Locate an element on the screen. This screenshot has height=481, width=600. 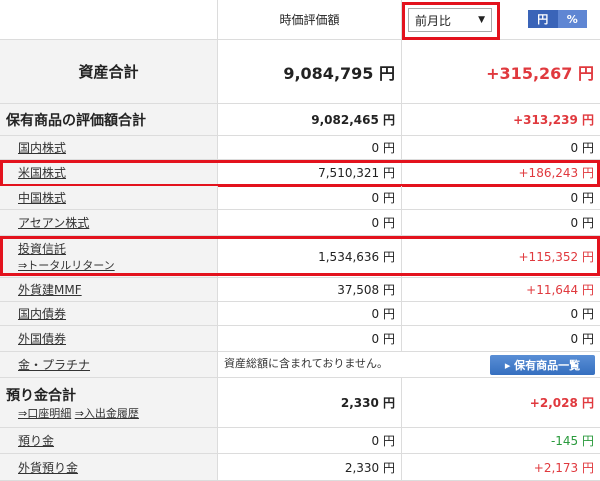
header-empty-cell is located at coordinates (109, 19).